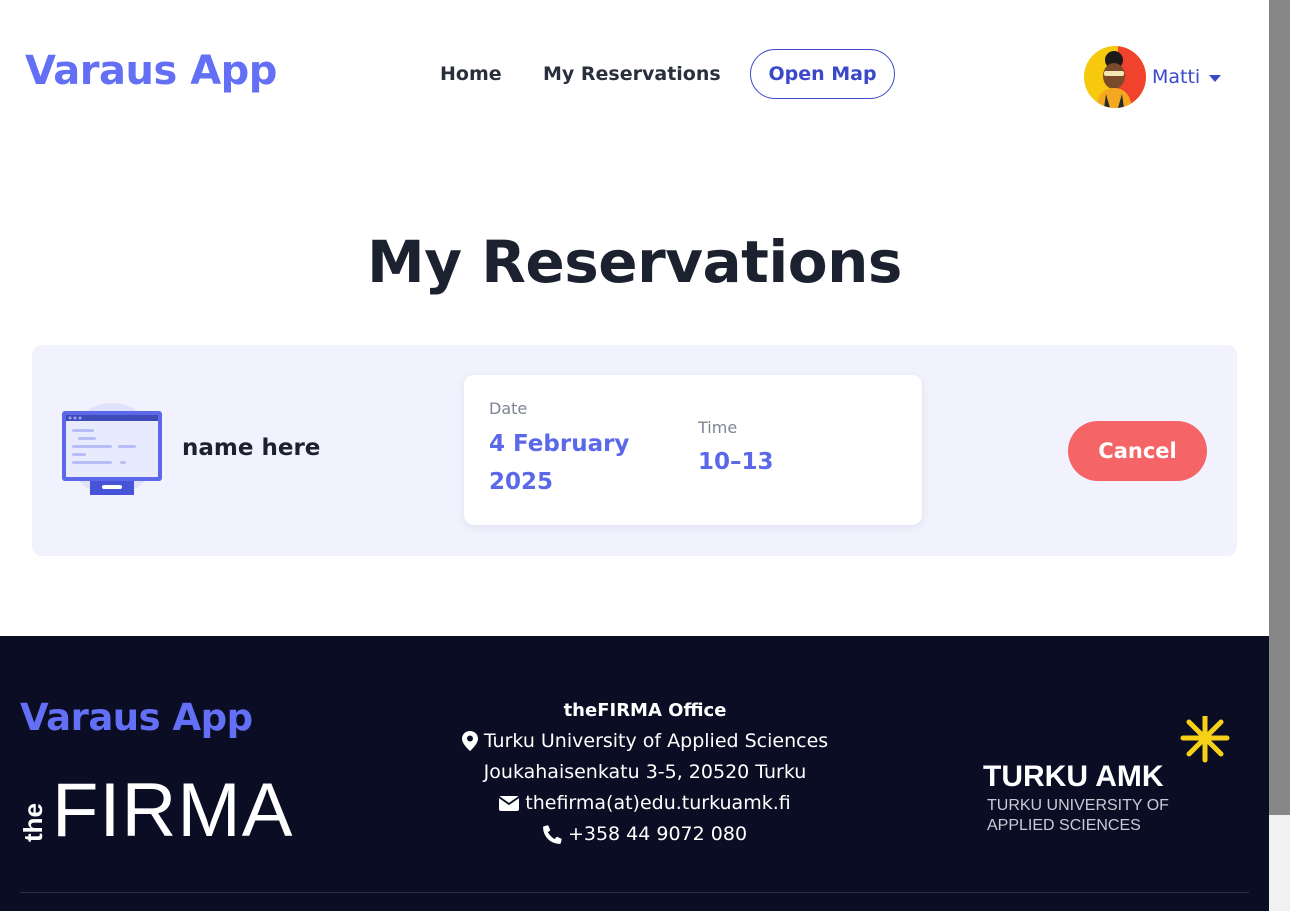  Describe the element at coordinates (1064, 825) in the screenshot. I see `turku-amk-subtitle-2: APPLIED SCIENCES` at that location.